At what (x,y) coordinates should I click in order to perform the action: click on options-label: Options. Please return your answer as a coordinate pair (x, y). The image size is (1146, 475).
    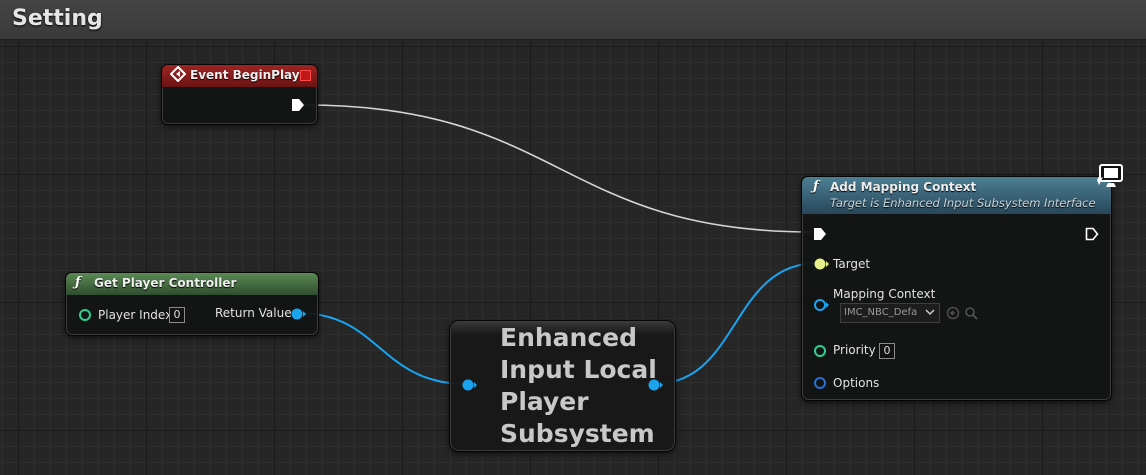
    Looking at the image, I should click on (856, 383).